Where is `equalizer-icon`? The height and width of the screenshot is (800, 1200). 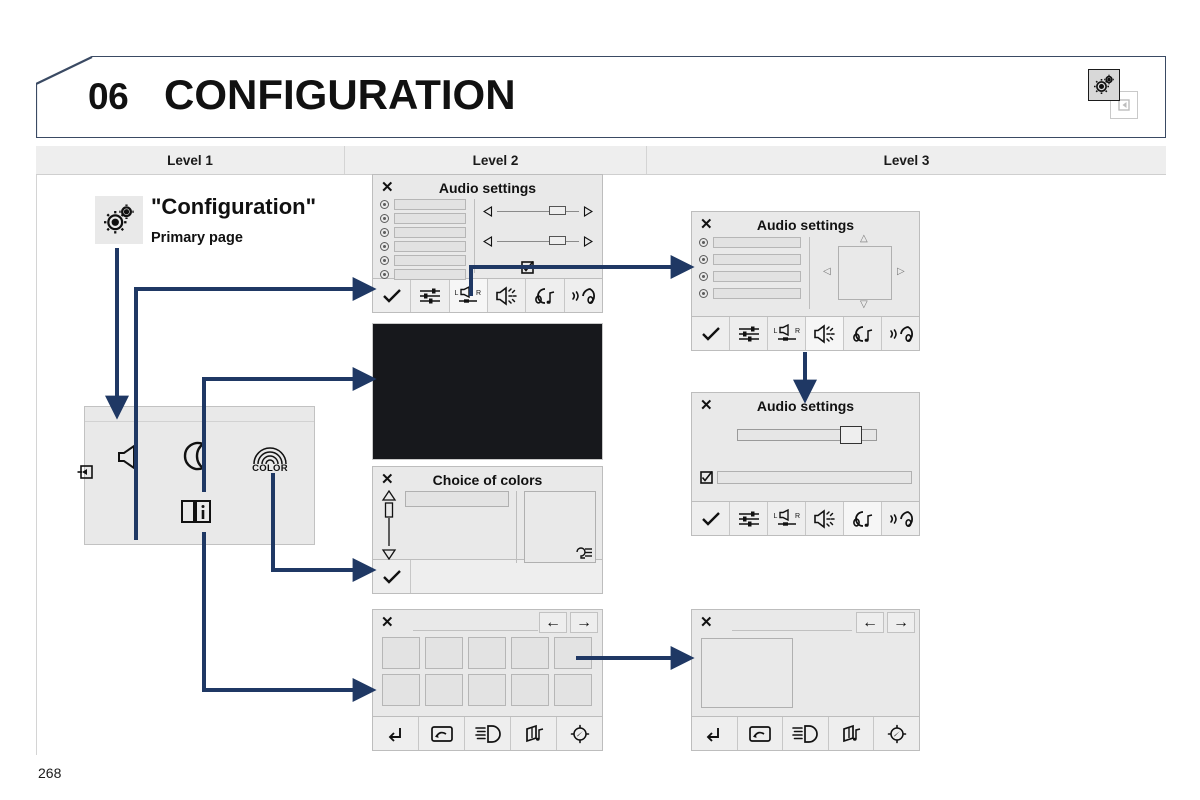 equalizer-icon is located at coordinates (748, 333).